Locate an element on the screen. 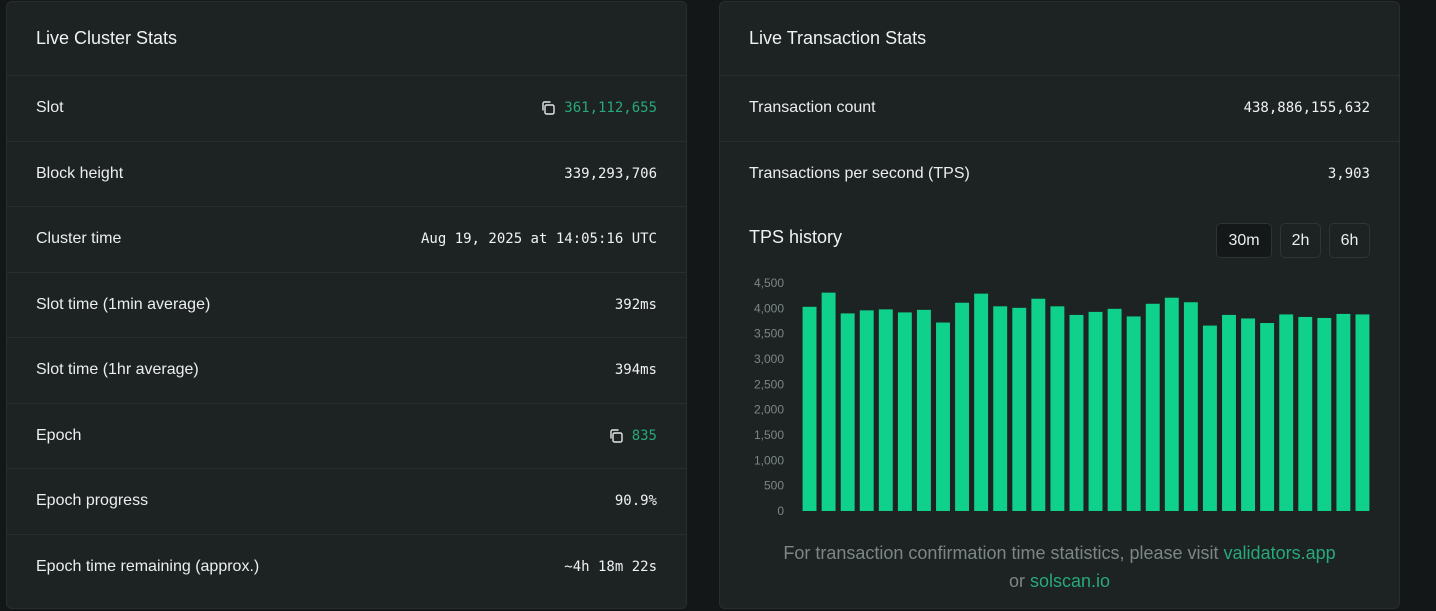 The width and height of the screenshot is (1436, 611). y-tick-label: 2,000 is located at coordinates (769, 410).